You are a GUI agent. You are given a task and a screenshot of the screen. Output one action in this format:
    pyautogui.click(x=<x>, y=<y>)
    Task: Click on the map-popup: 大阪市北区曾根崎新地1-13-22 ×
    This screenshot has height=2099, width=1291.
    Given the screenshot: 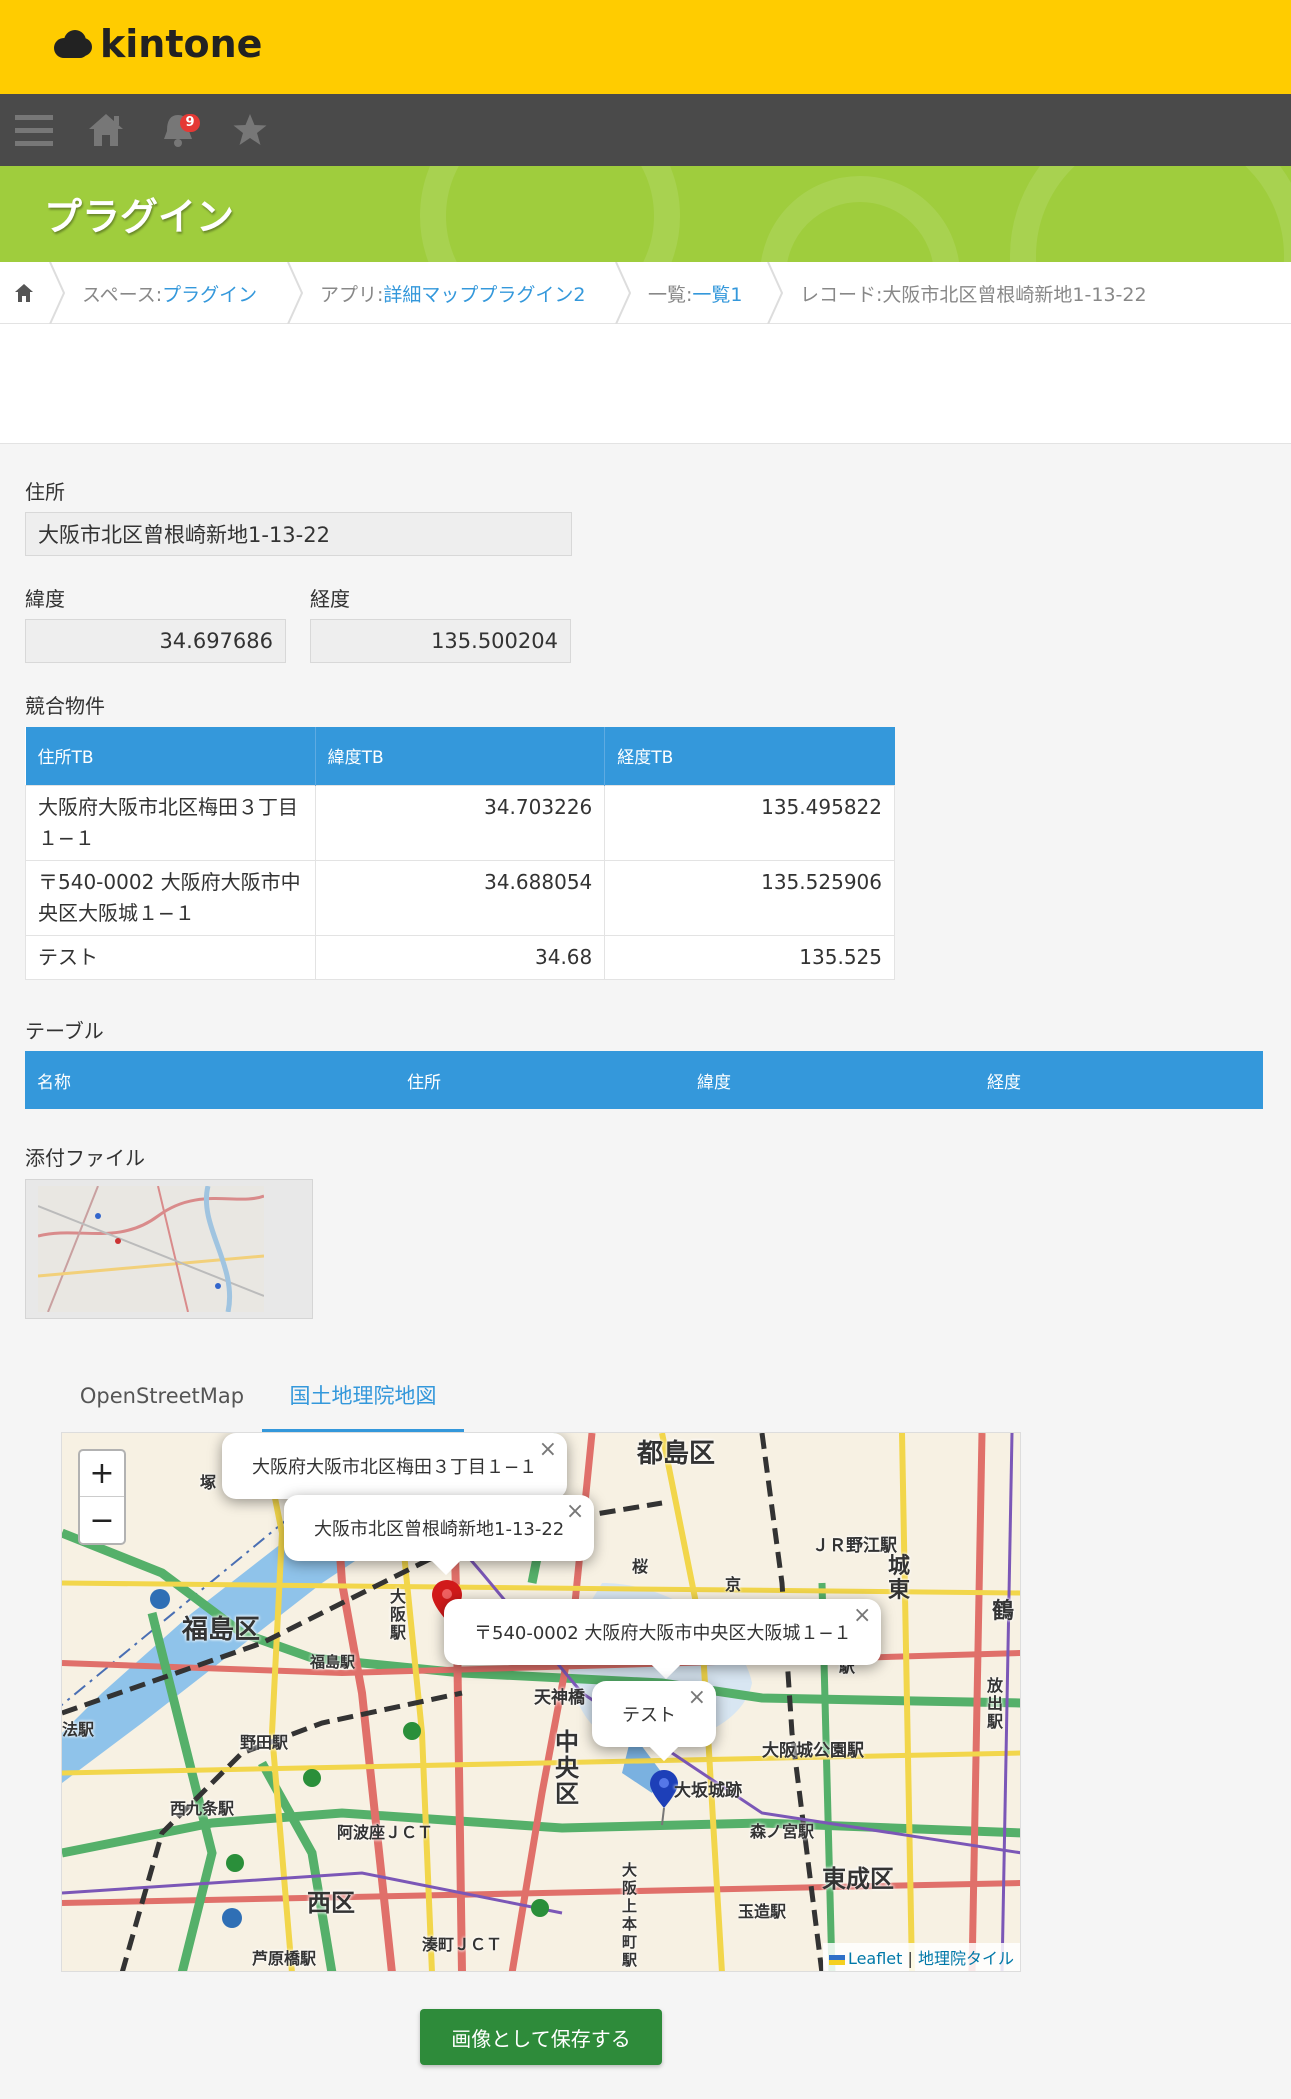 What is the action you would take?
    pyautogui.click(x=439, y=1535)
    